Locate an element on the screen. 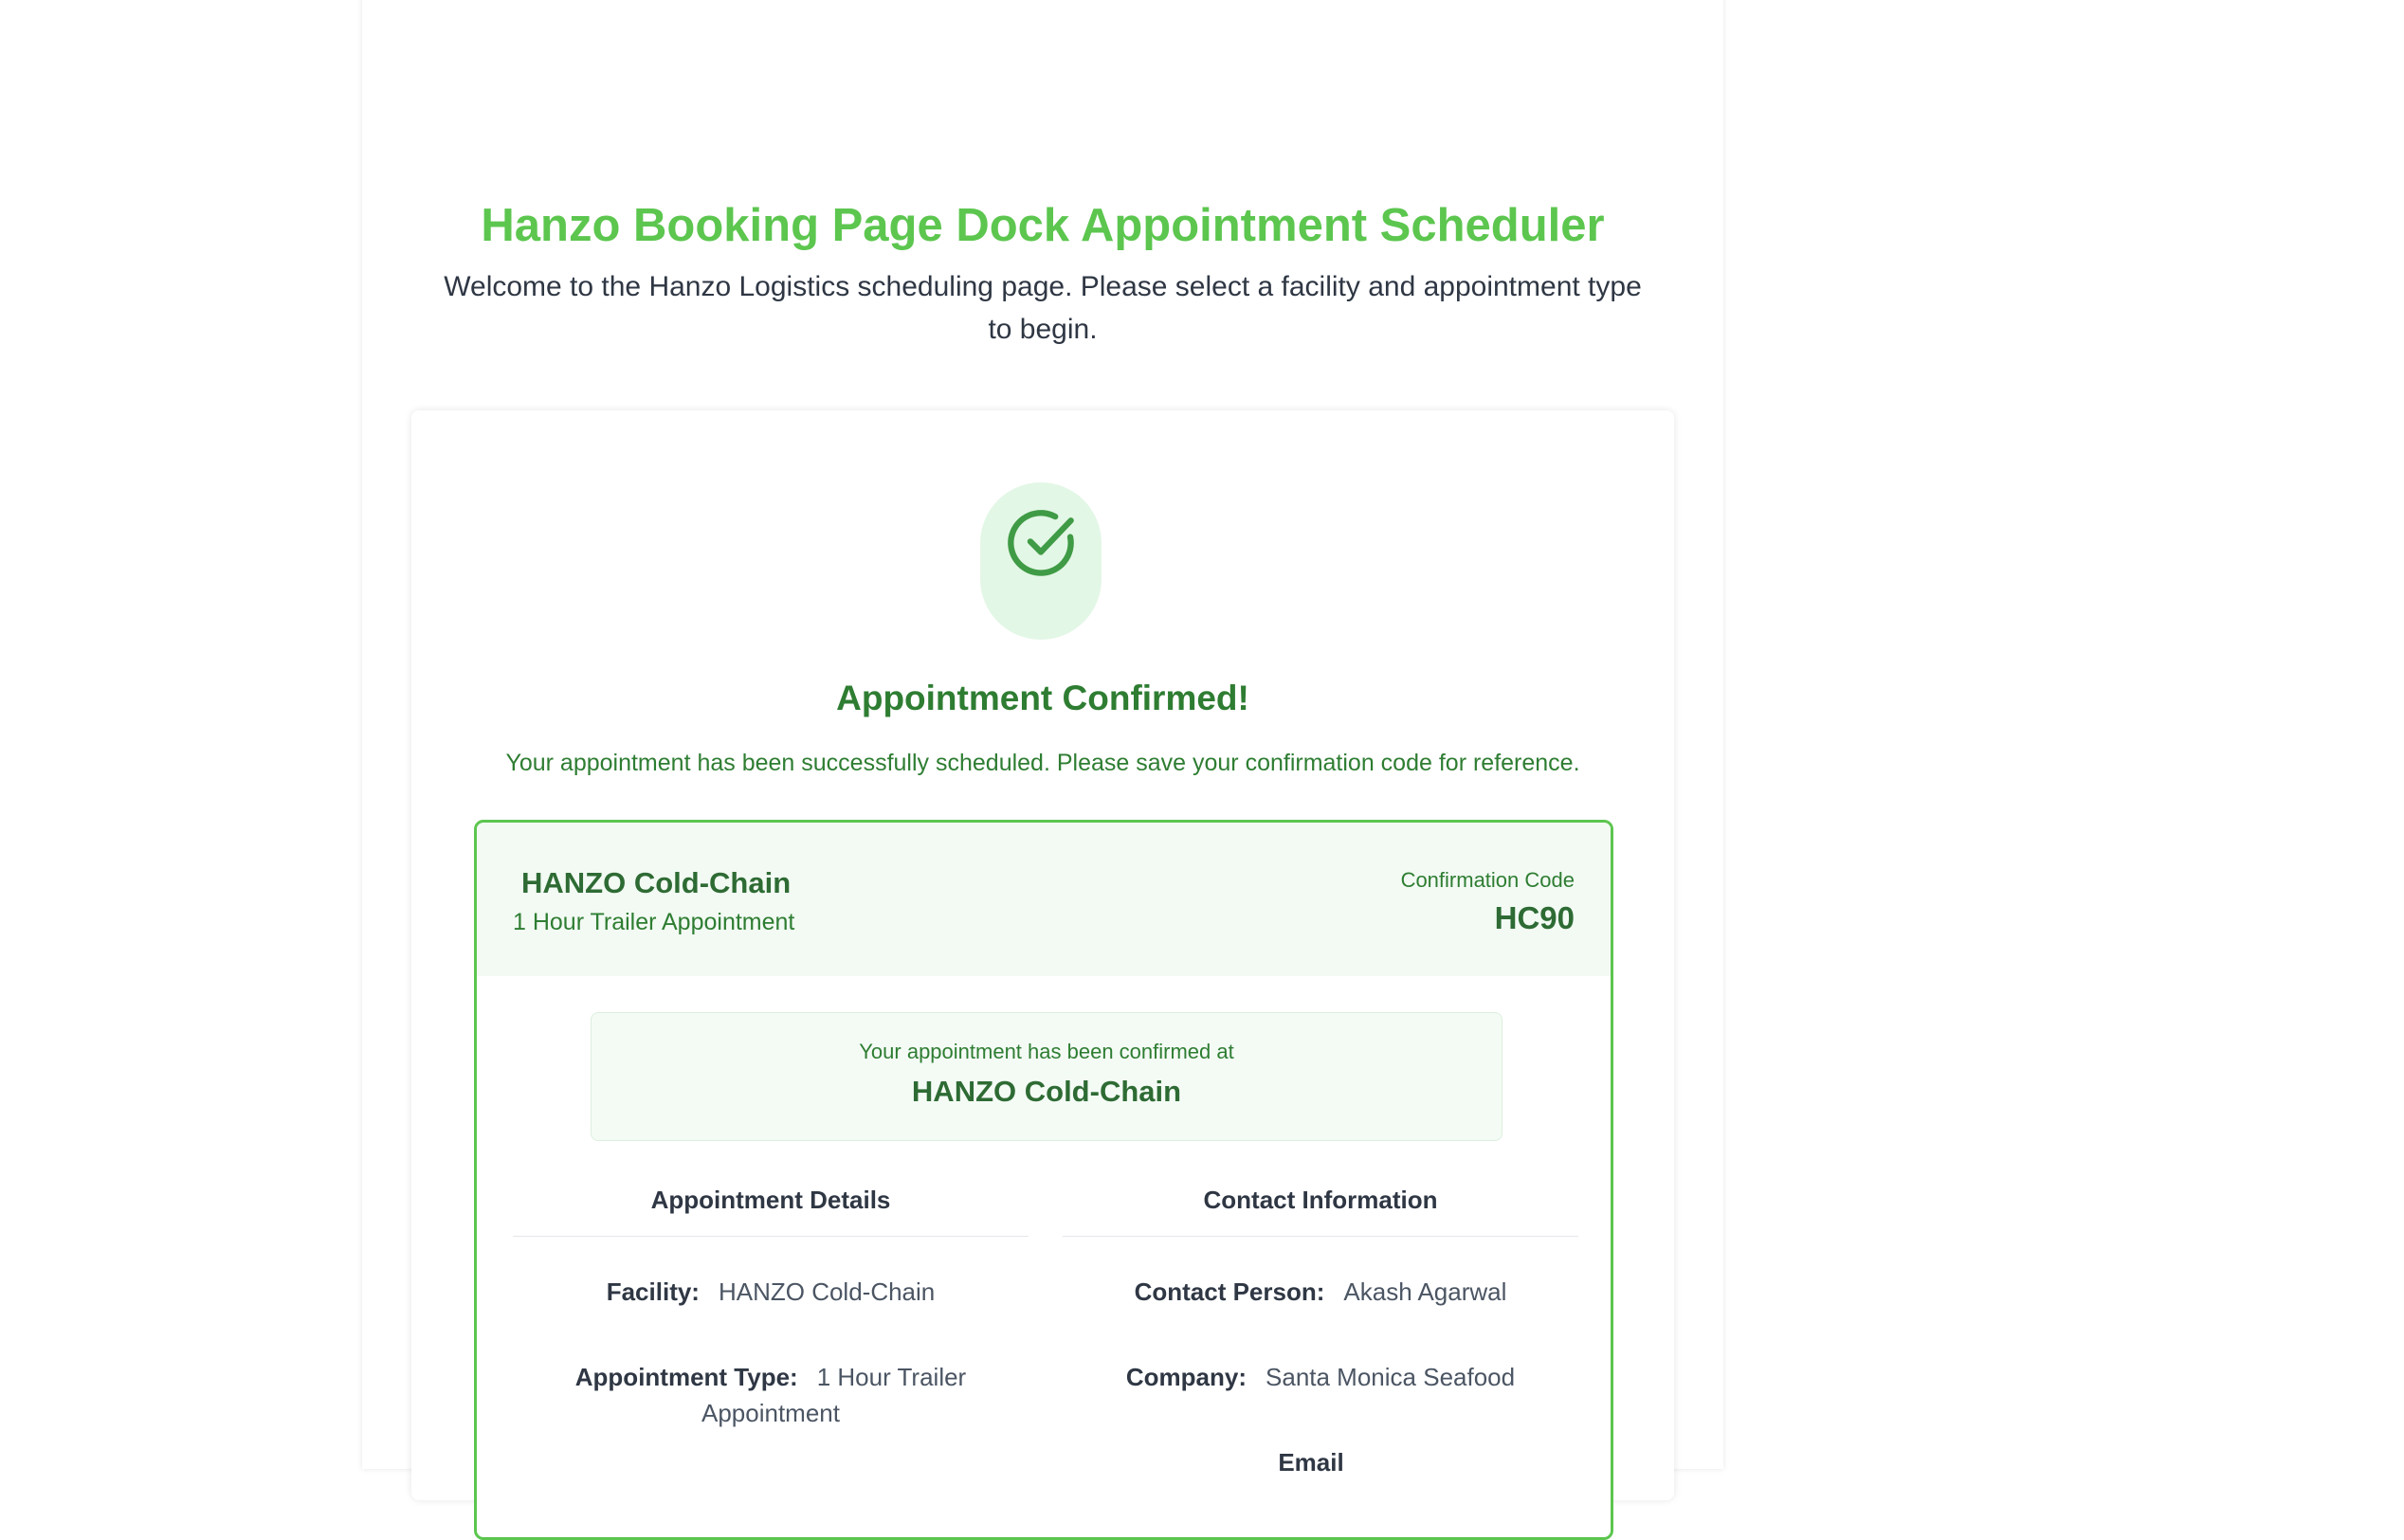 This screenshot has width=2404, height=1540. detail-row-email: Email is located at coordinates (1320, 1462).